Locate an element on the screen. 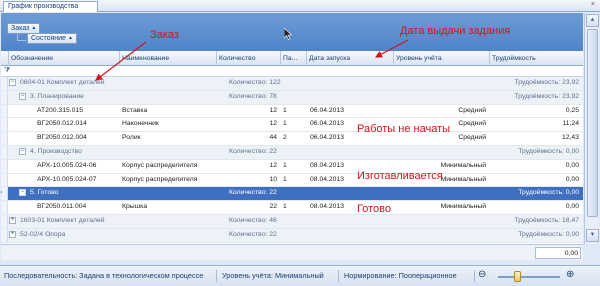  status-norming: Нормирование: Пооперационное is located at coordinates (400, 275).